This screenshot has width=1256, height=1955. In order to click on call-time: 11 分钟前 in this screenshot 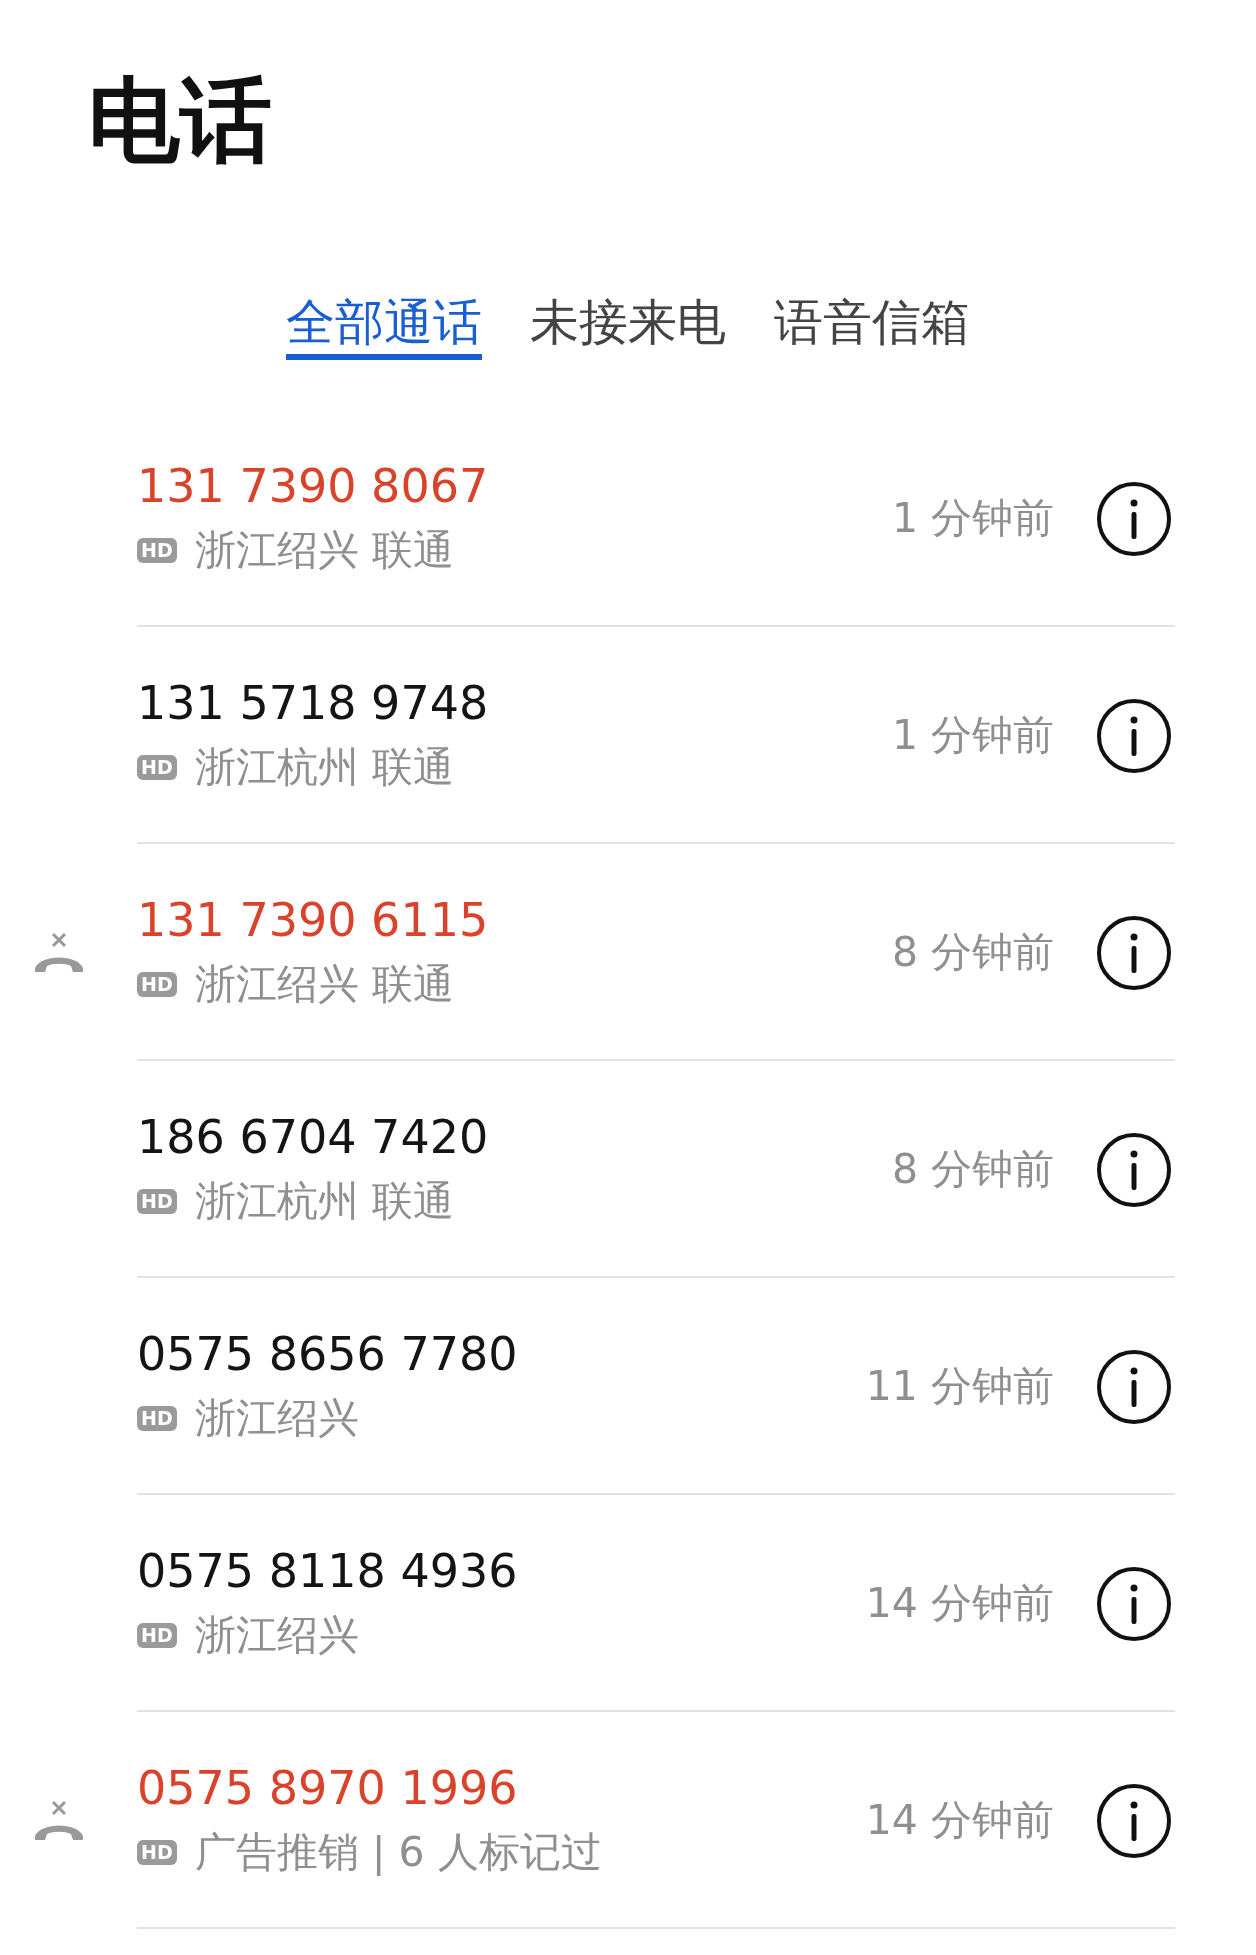, I will do `click(959, 1386)`.